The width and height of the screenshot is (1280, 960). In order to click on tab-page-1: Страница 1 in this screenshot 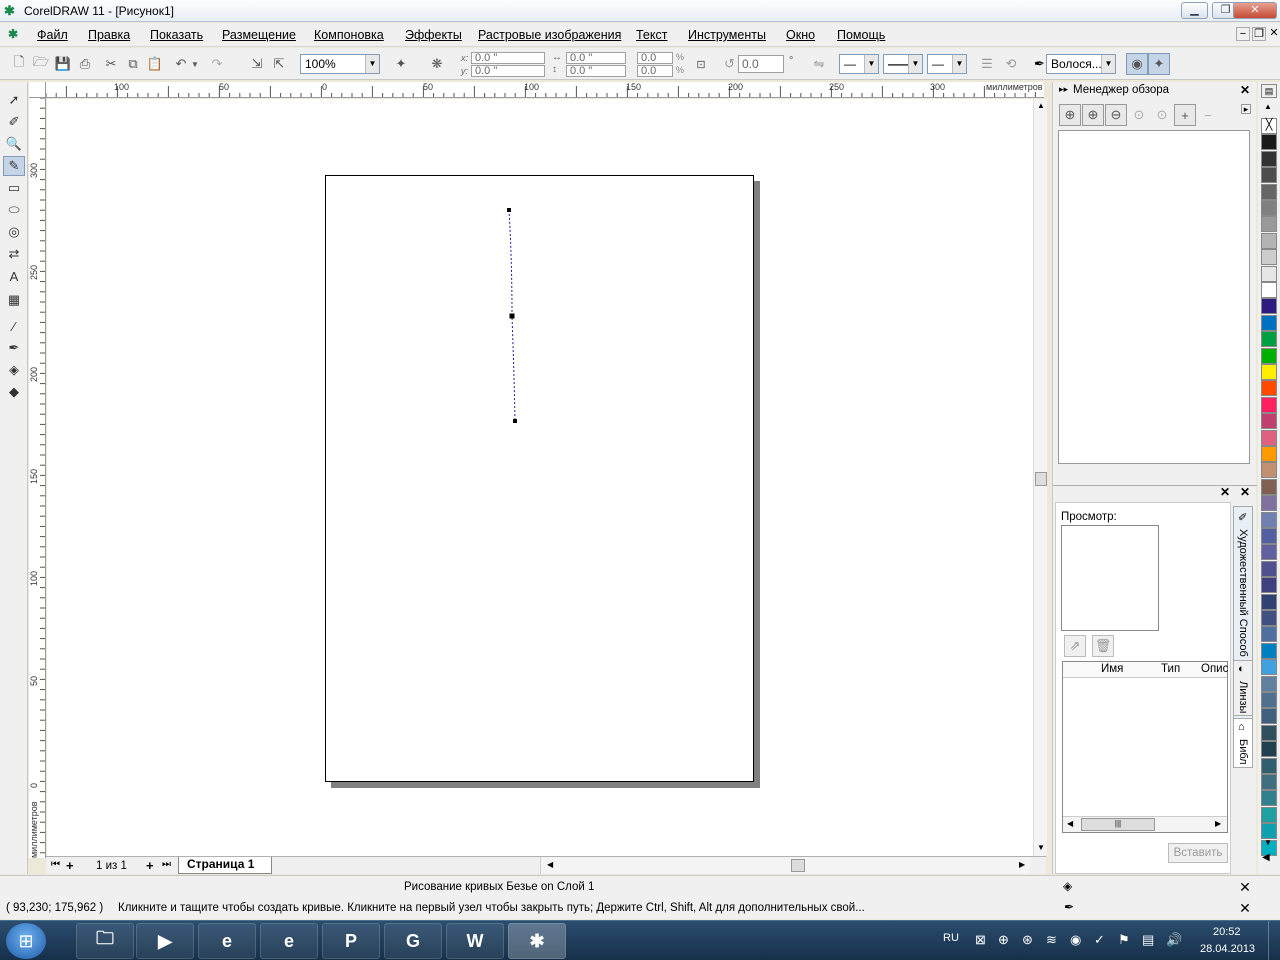, I will do `click(225, 865)`.